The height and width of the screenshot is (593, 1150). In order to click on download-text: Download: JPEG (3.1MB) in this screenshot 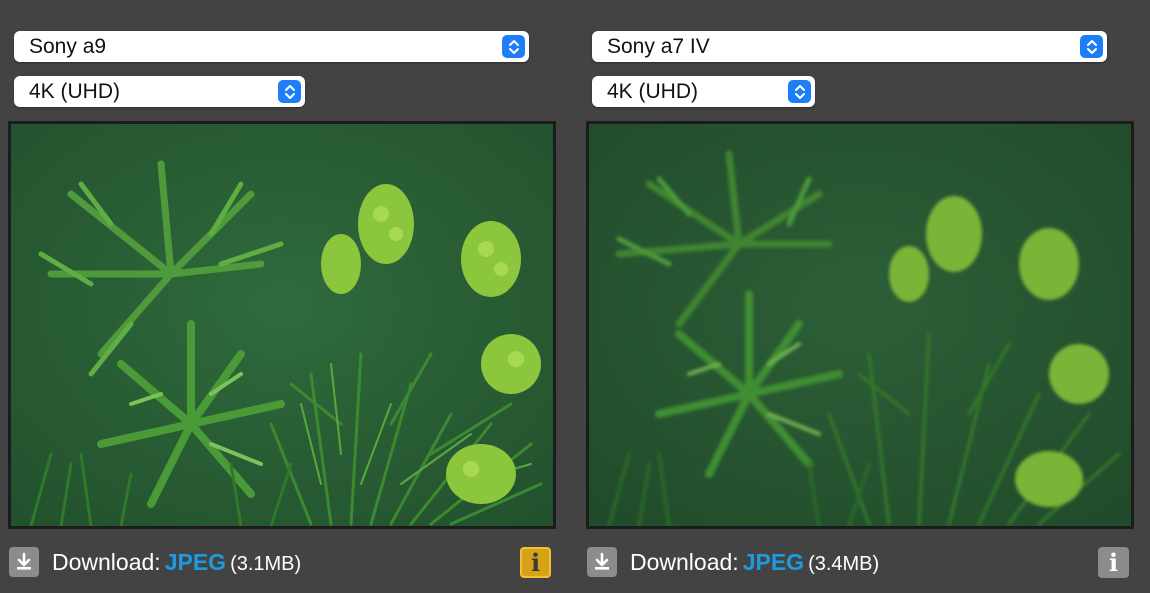, I will do `click(176, 562)`.